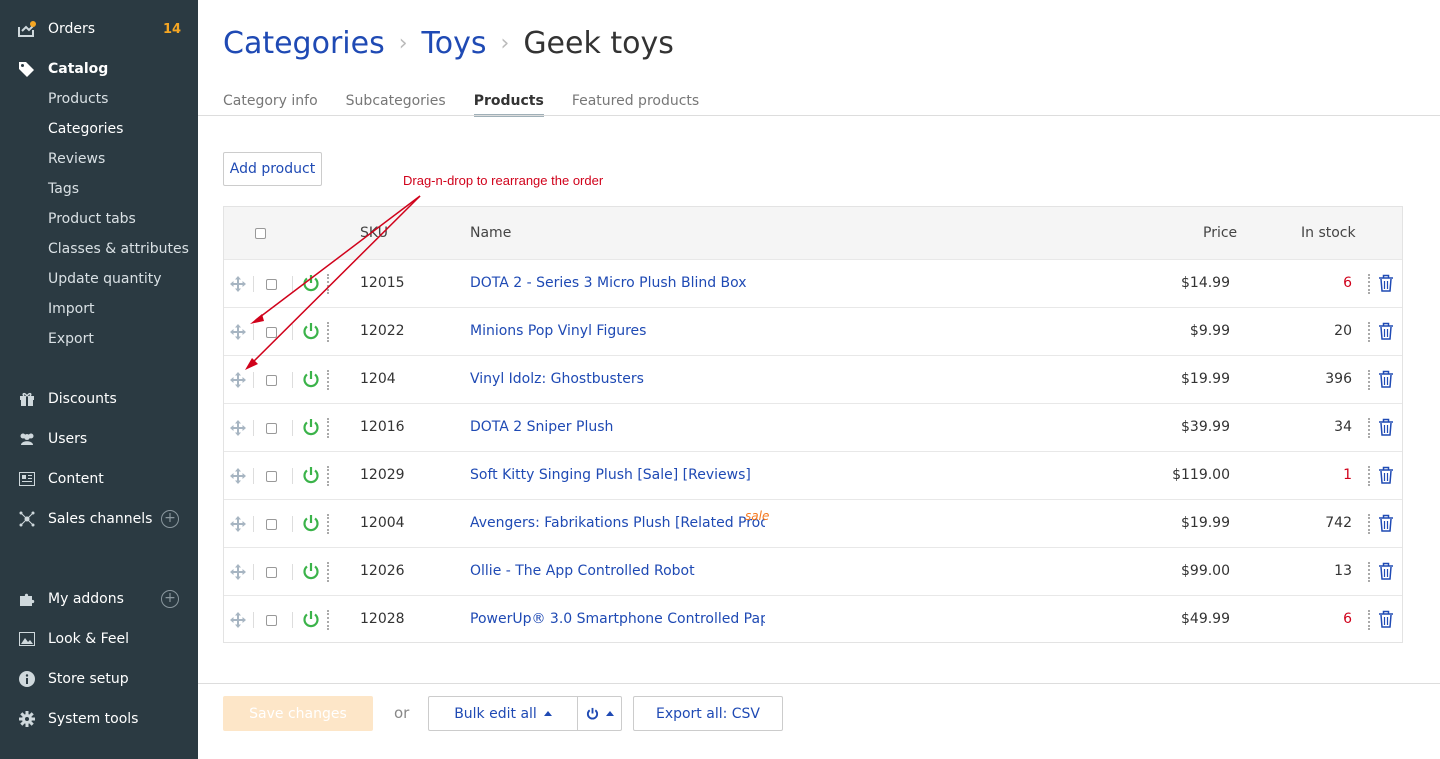 The image size is (1440, 759). I want to click on stock-cell: 20, so click(1343, 331).